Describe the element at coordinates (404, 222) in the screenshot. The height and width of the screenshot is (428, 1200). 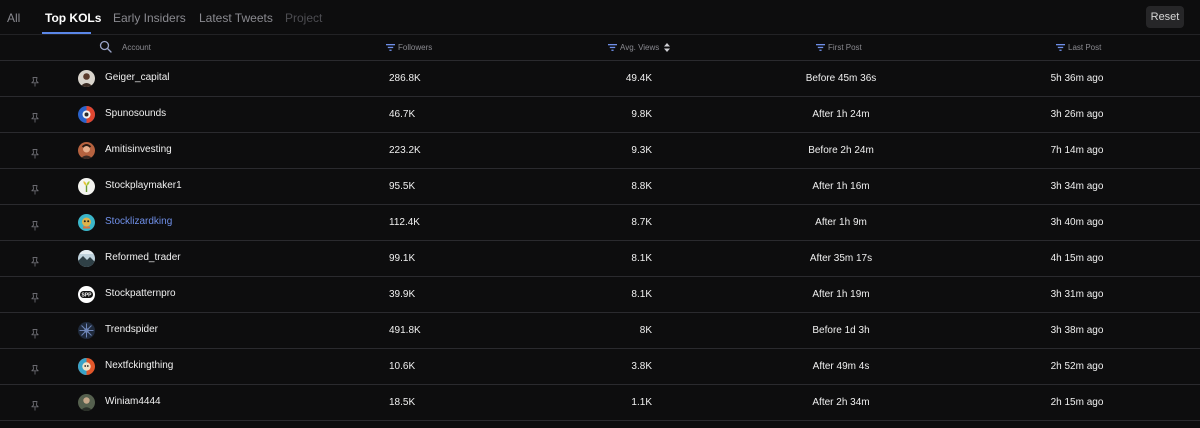
I see `followers-value: 112.4K` at that location.